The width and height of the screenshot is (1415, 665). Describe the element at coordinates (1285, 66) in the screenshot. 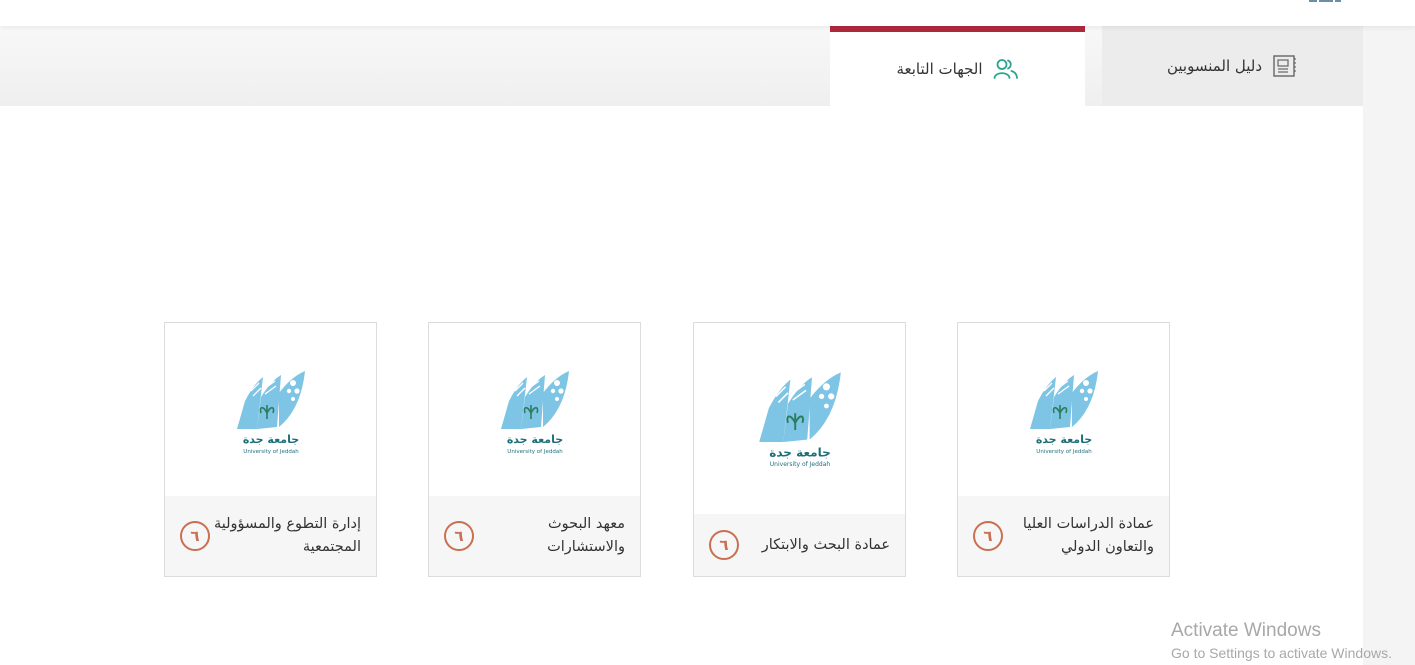

I see `notebook-icon` at that location.